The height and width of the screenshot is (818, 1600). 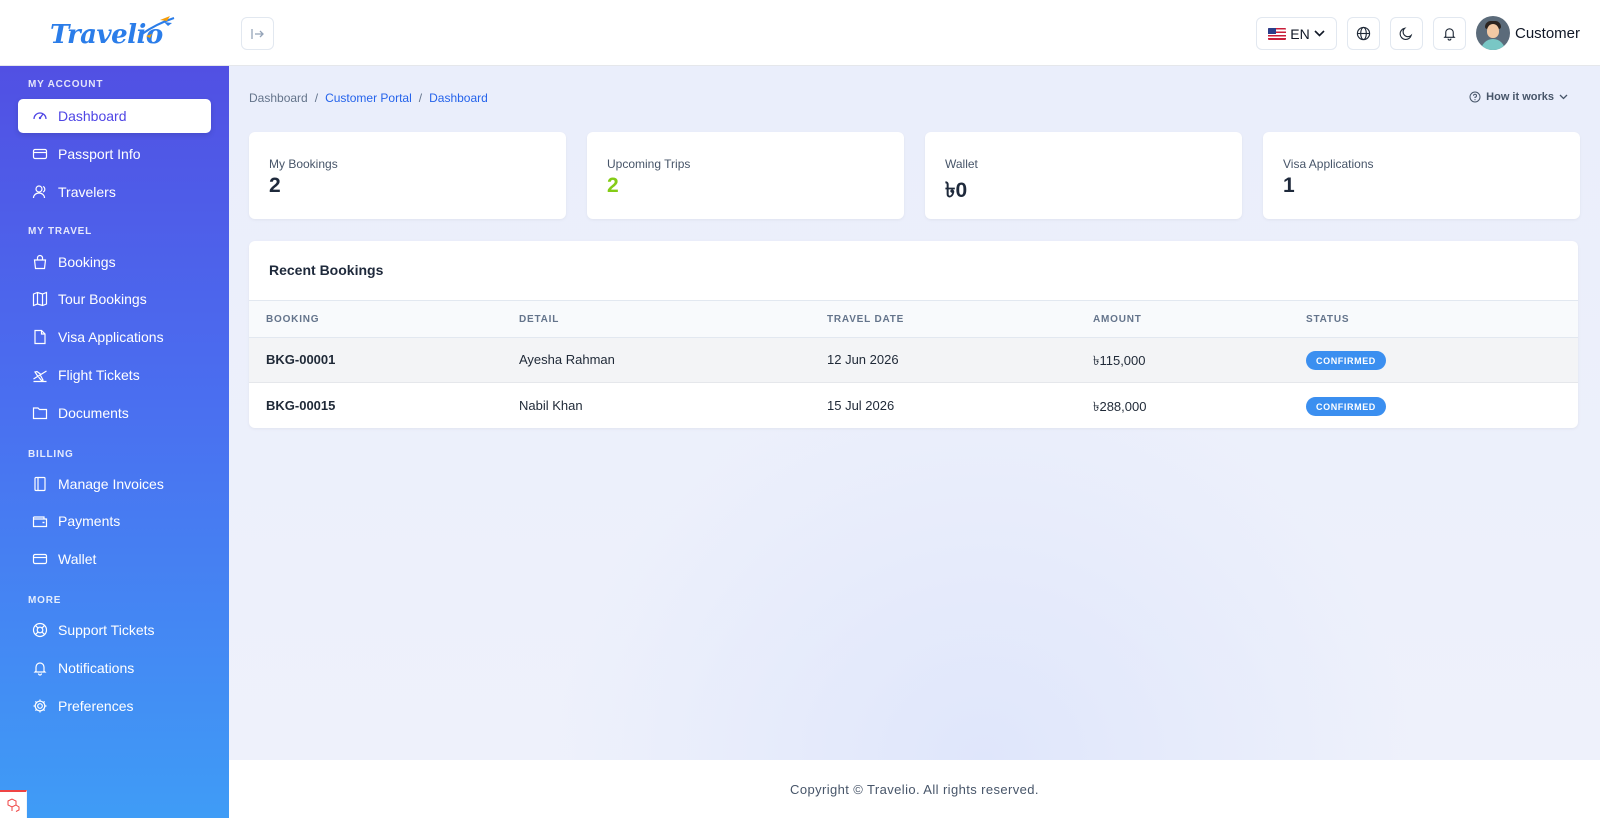 I want to click on column-header-booking: BOOKING, so click(x=293, y=319).